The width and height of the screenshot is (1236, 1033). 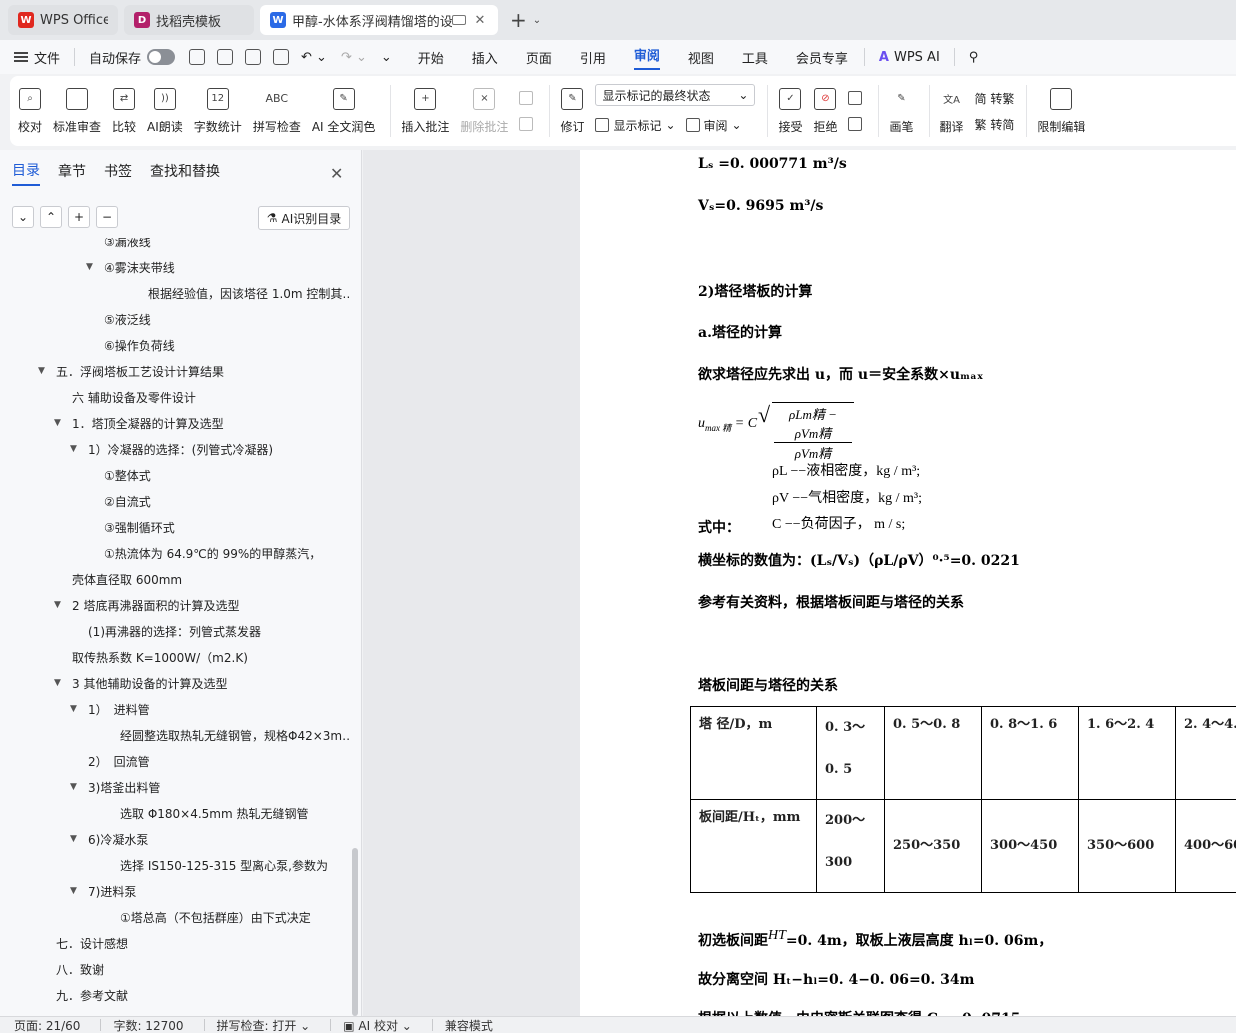 What do you see at coordinates (572, 111) in the screenshot?
I see `revise-button: ✎ 修订` at bounding box center [572, 111].